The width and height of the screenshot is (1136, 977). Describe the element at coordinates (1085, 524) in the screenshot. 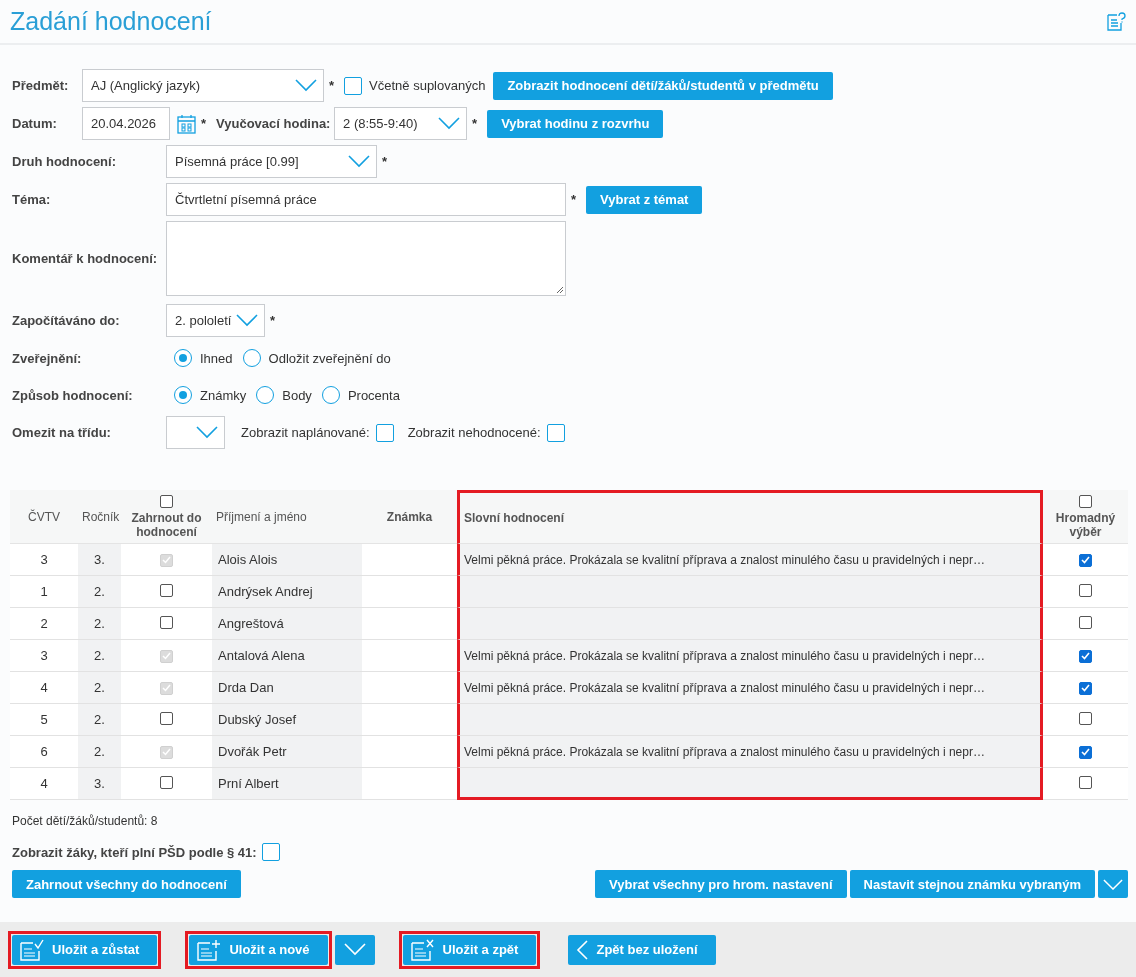

I see `column-header: Hromadný výběr` at that location.